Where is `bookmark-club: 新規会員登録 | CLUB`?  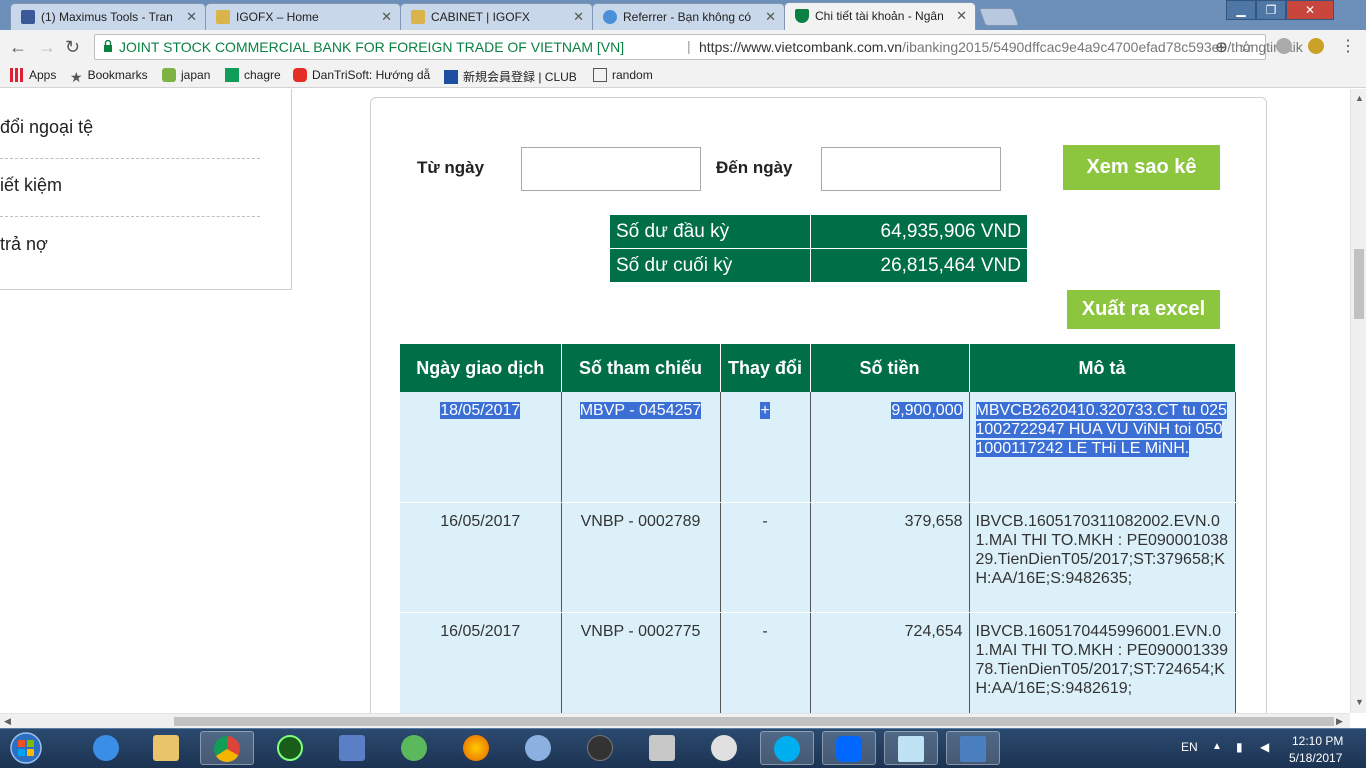 bookmark-club: 新規会員登録 | CLUB is located at coordinates (510, 76).